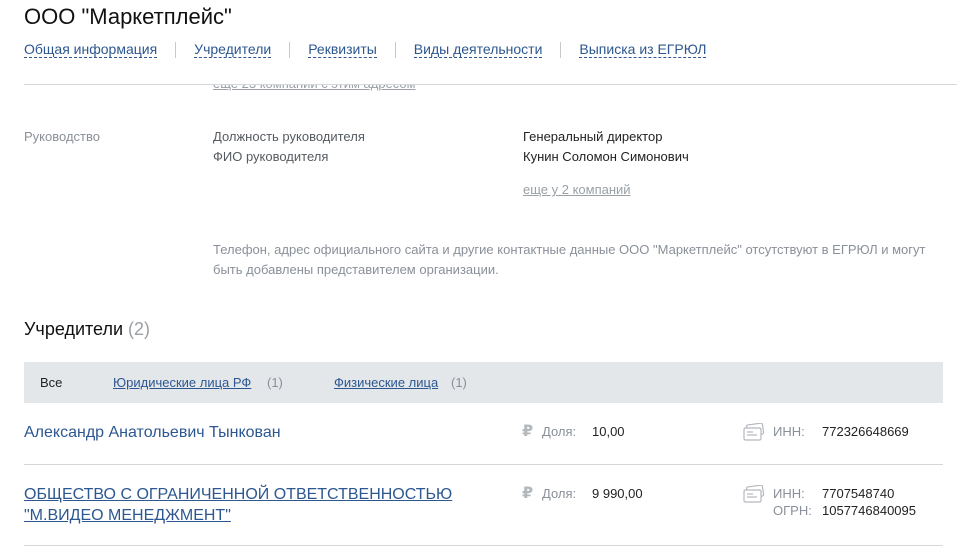 The width and height of the screenshot is (957, 550). Describe the element at coordinates (865, 431) in the screenshot. I see `inn-value: 772326648669` at that location.